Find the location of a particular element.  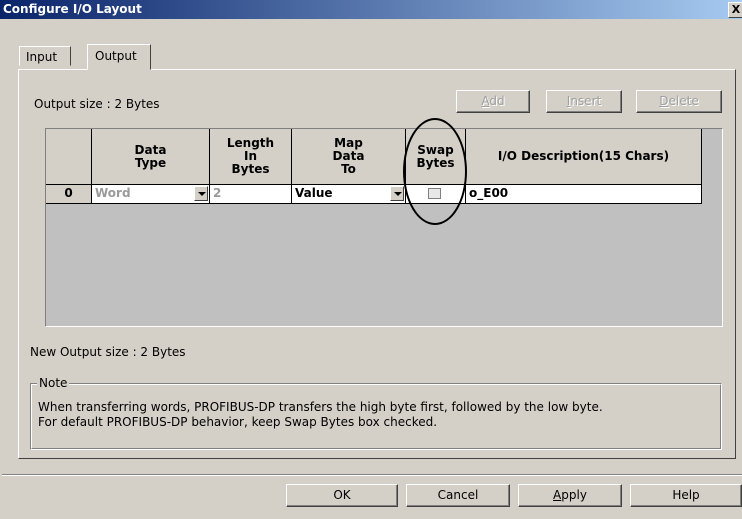

title-bar: Configure I/O Layout X is located at coordinates (371, 9).